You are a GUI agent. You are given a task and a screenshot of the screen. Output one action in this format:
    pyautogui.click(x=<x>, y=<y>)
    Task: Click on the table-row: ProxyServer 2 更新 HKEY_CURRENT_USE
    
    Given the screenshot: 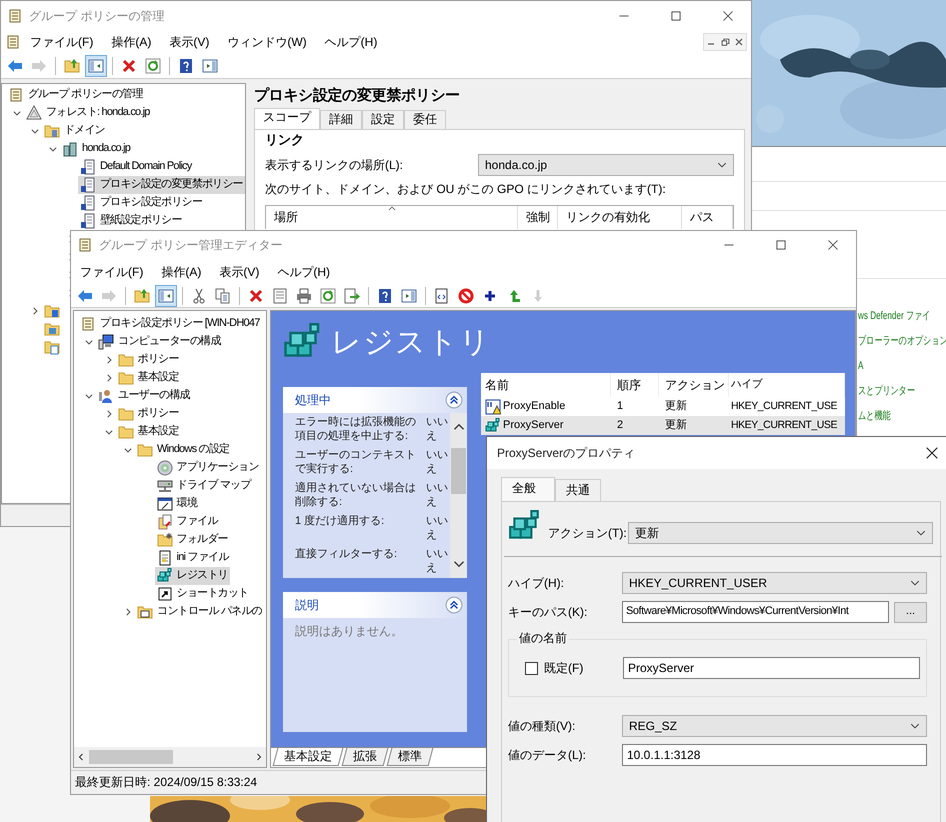 What is the action you would take?
    pyautogui.click(x=663, y=425)
    